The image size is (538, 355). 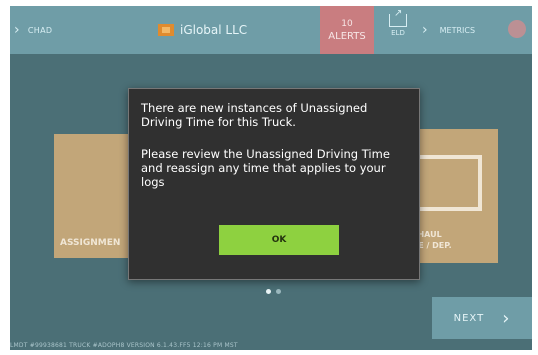 What do you see at coordinates (90, 243) in the screenshot?
I see `assignments-tile-label: ASSIGNMEN` at bounding box center [90, 243].